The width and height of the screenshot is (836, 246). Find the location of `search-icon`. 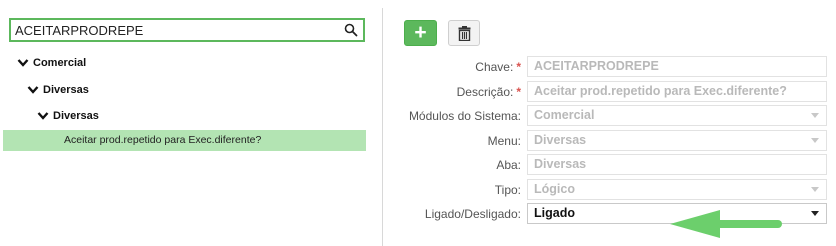

search-icon is located at coordinates (351, 30).